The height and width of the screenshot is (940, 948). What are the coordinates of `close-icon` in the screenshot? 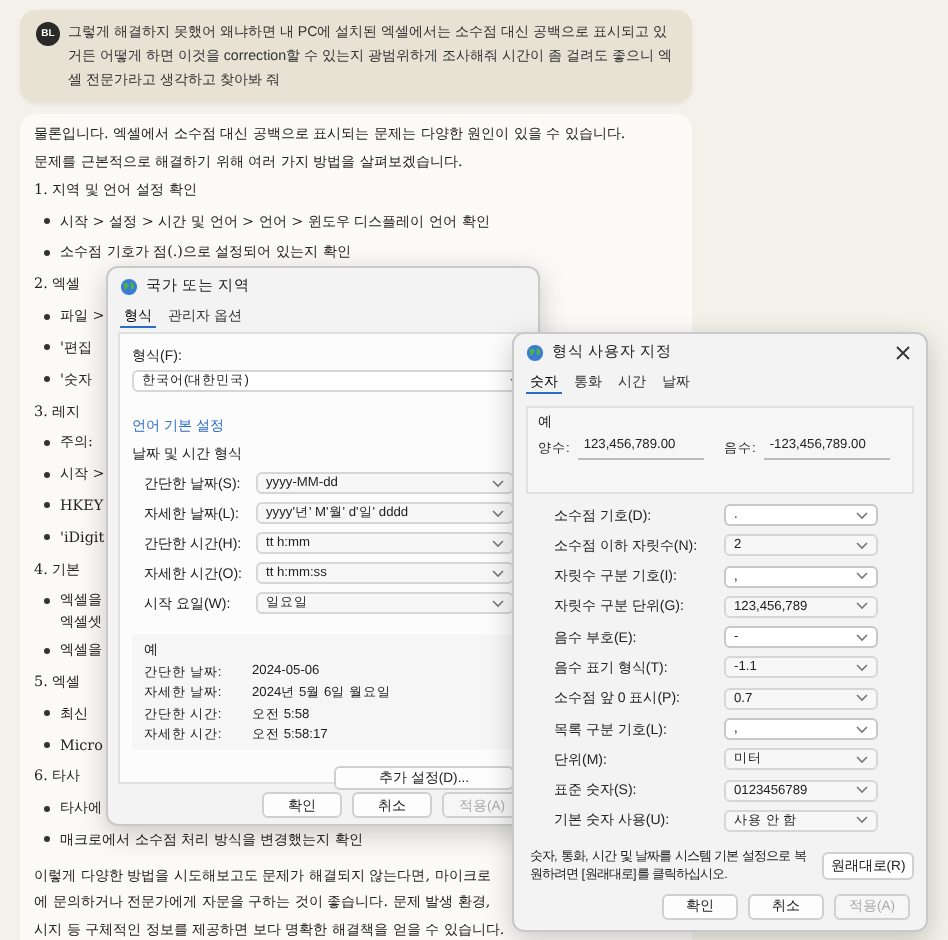 It's located at (903, 353).